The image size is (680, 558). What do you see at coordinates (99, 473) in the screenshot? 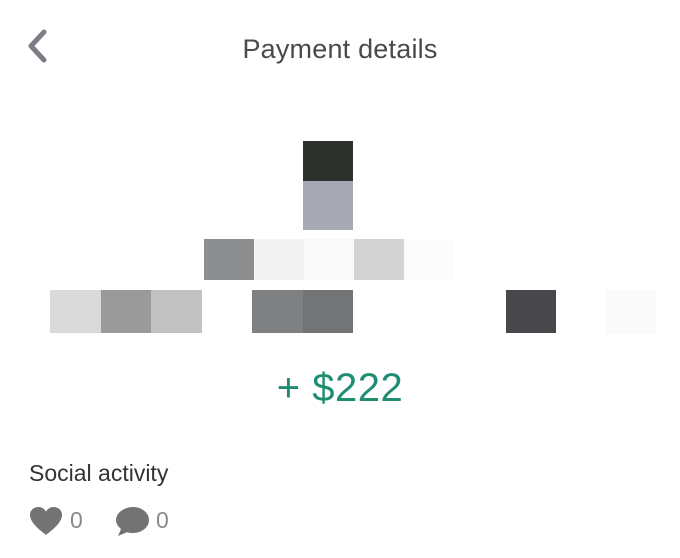
I see `social-activity-label: Social activity` at bounding box center [99, 473].